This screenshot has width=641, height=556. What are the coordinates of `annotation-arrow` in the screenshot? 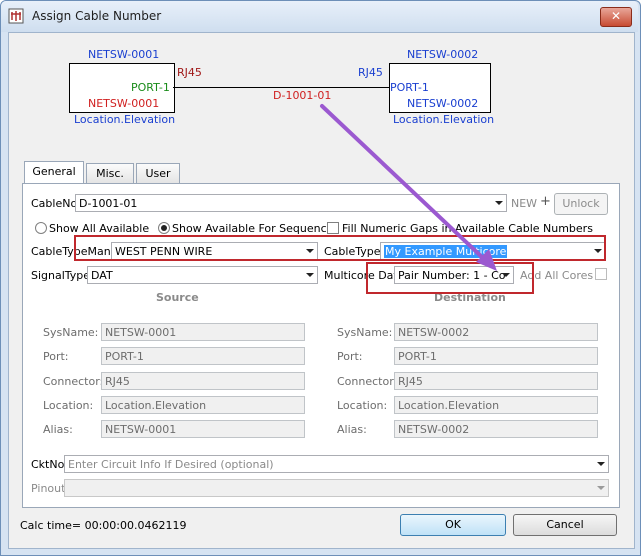 It's located at (408, 187).